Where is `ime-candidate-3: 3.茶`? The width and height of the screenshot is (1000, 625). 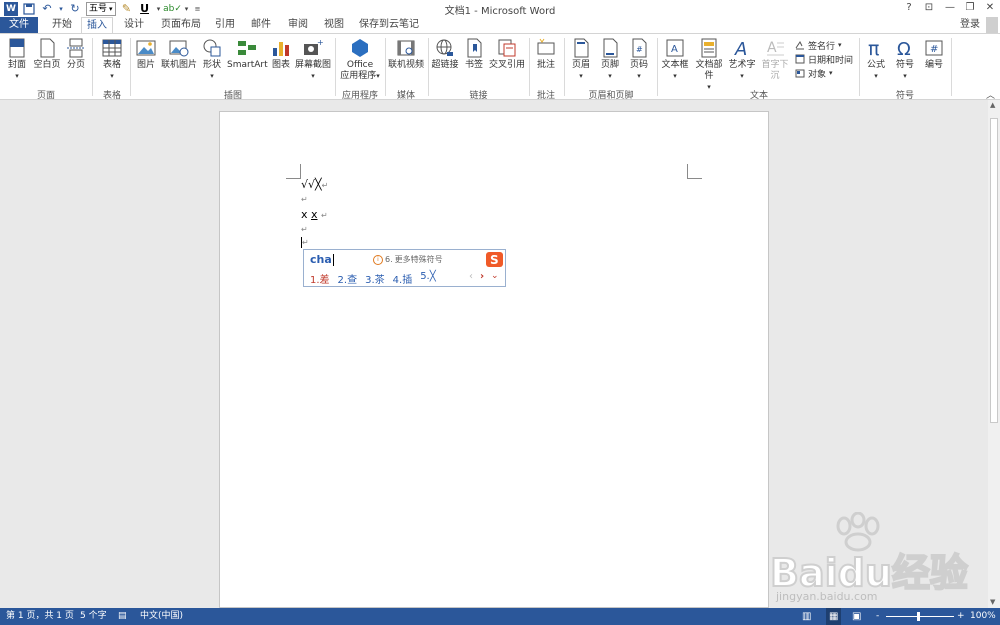
ime-candidate-3: 3.茶 is located at coordinates (375, 278).